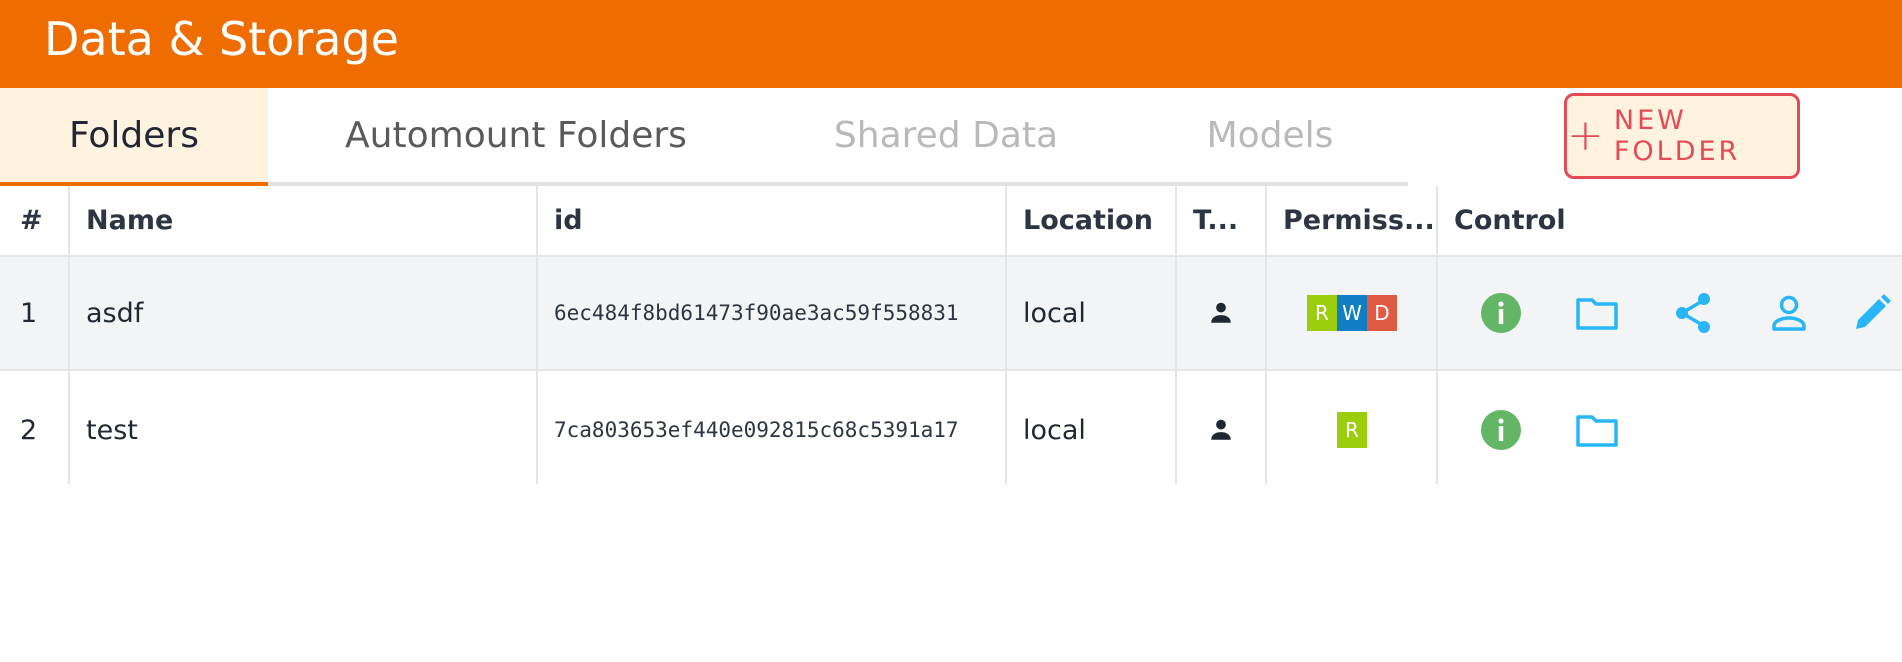 This screenshot has width=1902, height=662. What do you see at coordinates (115, 313) in the screenshot?
I see `folder-name: asdf` at bounding box center [115, 313].